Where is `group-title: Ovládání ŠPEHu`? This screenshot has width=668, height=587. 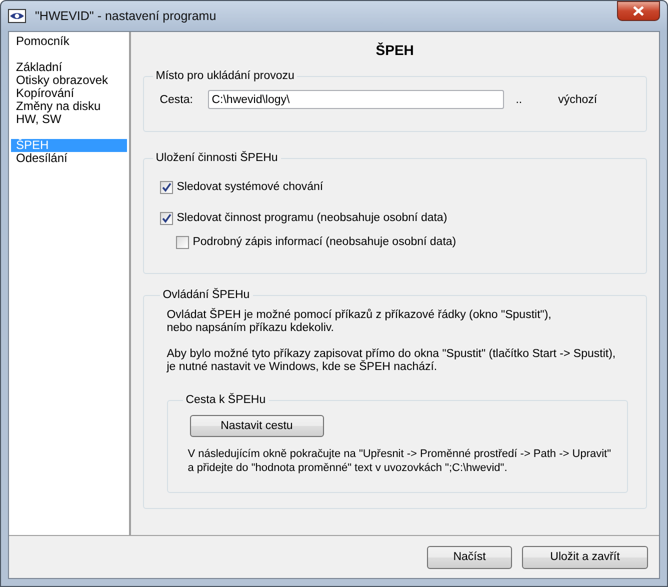
group-title: Ovládání ŠPEHu is located at coordinates (206, 295).